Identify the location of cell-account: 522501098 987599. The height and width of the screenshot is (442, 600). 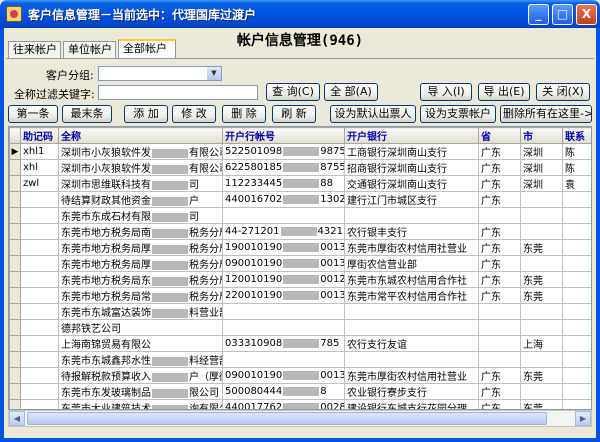
(283, 151).